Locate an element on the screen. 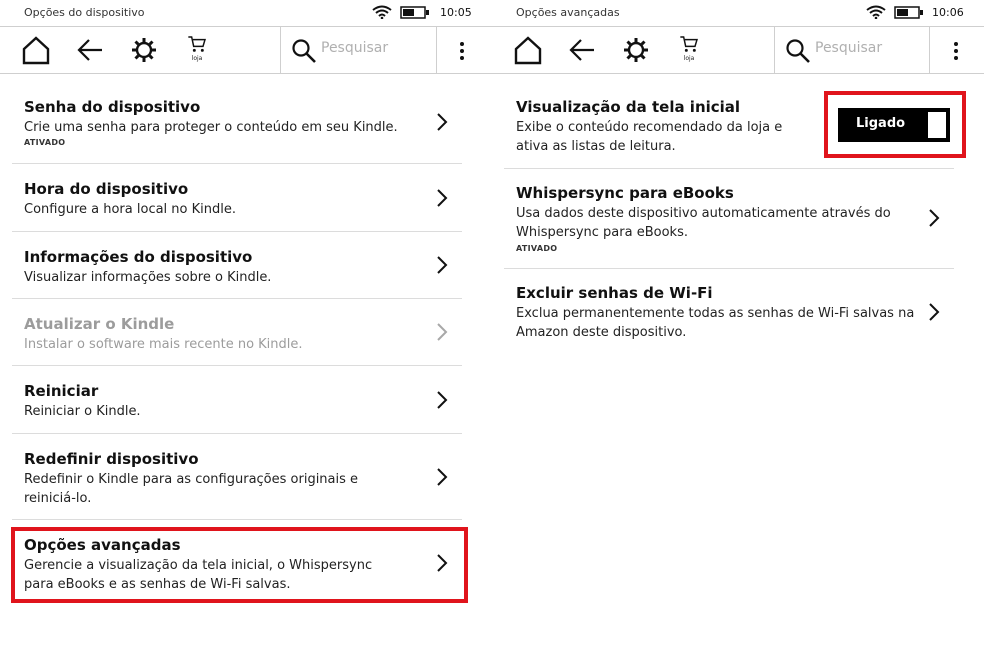 The image size is (984, 651). item-title: Reiniciar is located at coordinates (61, 391).